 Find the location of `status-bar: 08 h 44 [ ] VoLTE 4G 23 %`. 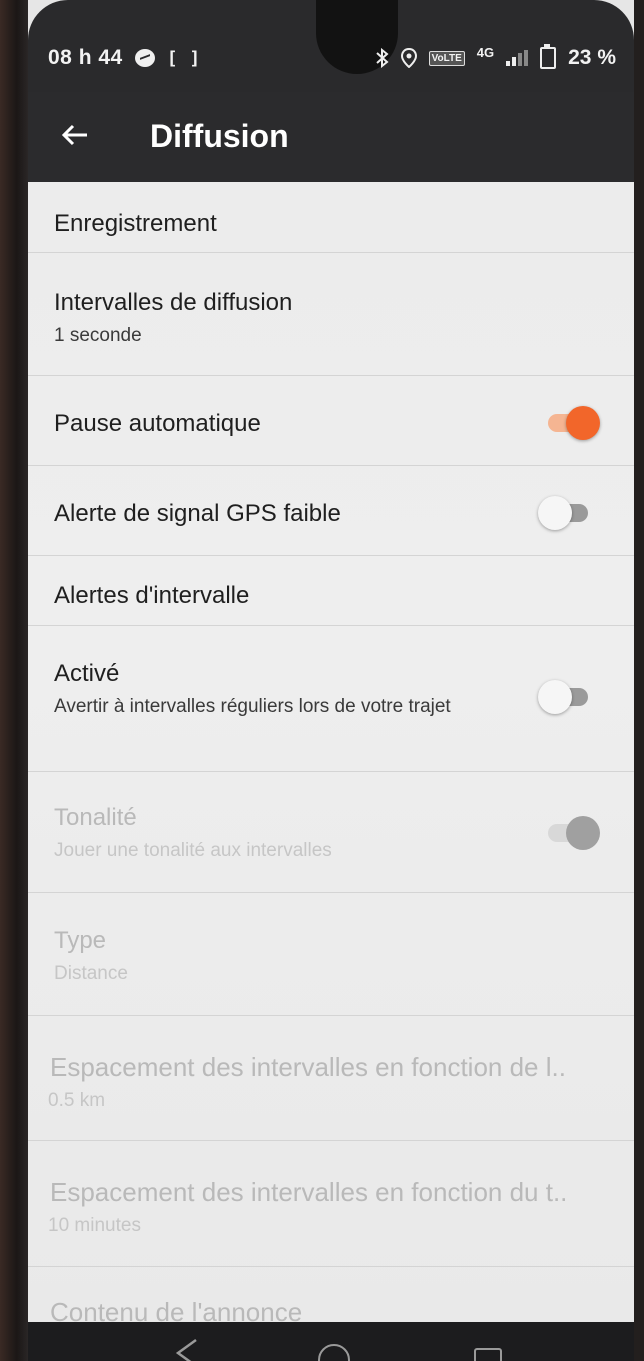

status-bar: 08 h 44 [ ] VoLTE 4G 23 % is located at coordinates (331, 46).